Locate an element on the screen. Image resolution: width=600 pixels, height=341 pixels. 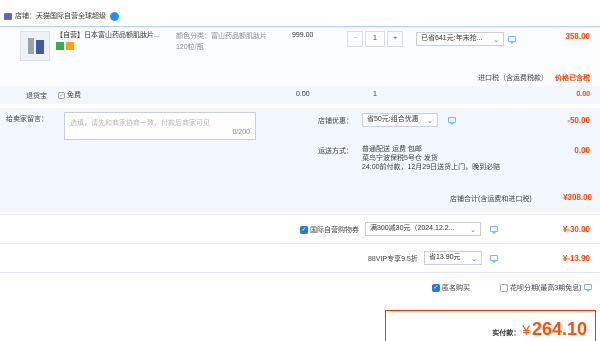
product-badges is located at coordinates (65, 47).